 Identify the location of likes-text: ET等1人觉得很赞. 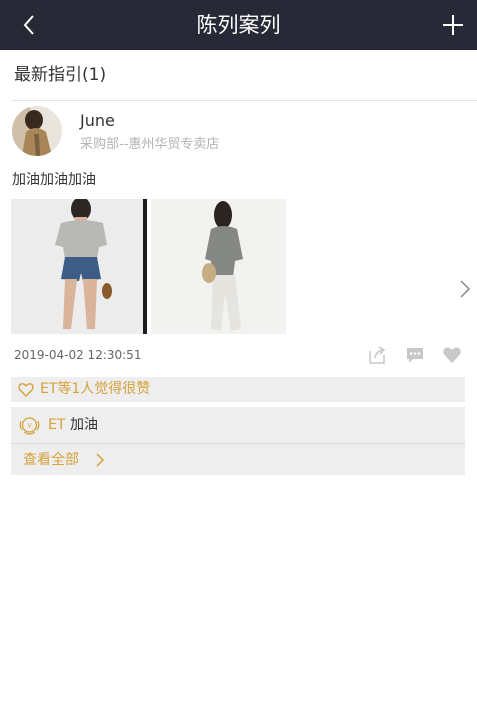
(95, 389).